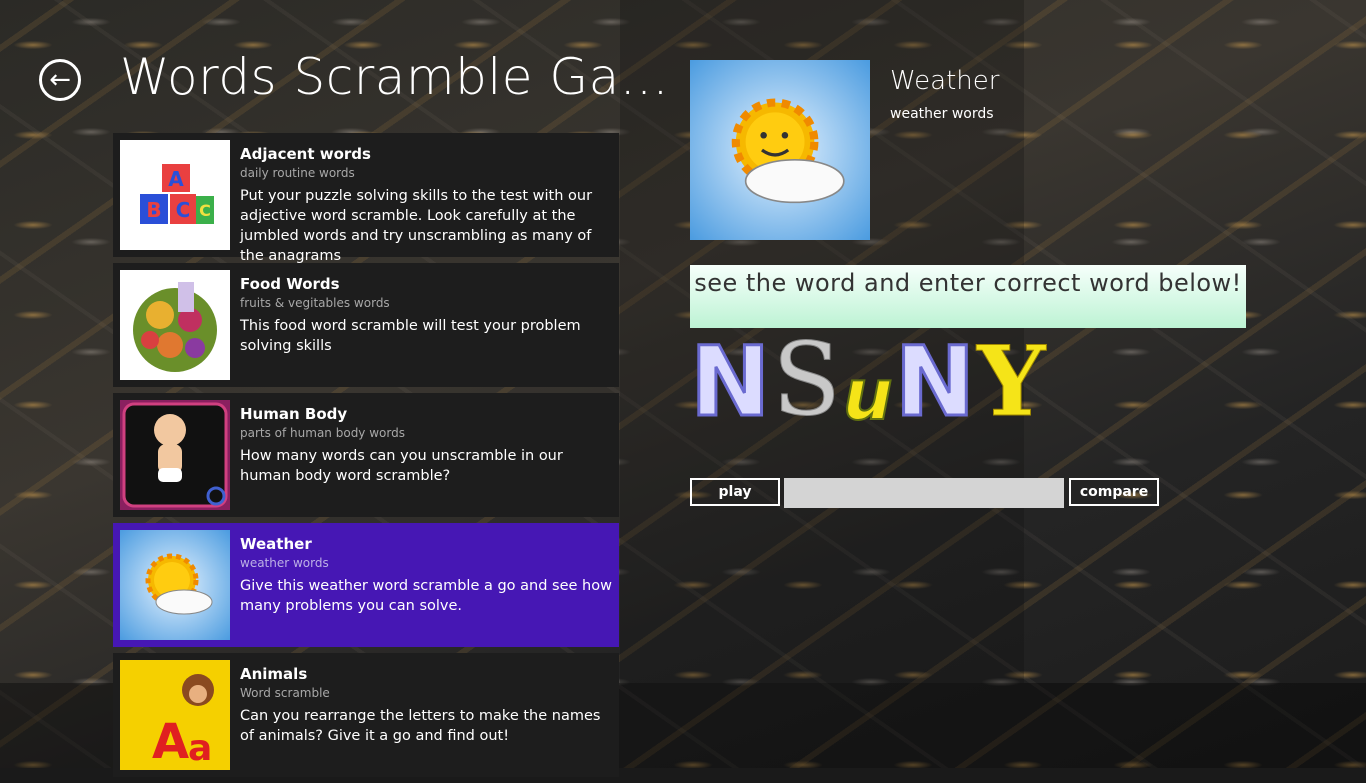 The height and width of the screenshot is (783, 1366). I want to click on play-button: play, so click(735, 492).